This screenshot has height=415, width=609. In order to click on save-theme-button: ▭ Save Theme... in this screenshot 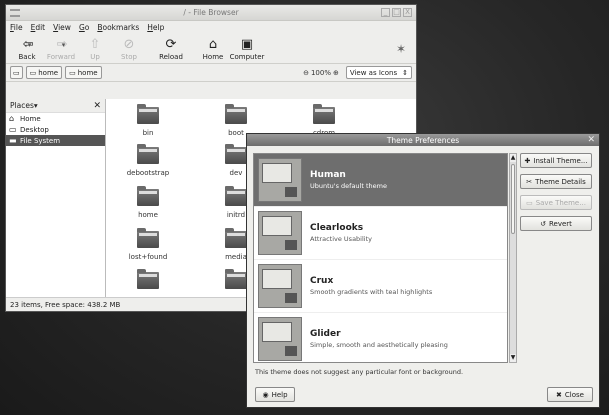, I will do `click(556, 202)`.